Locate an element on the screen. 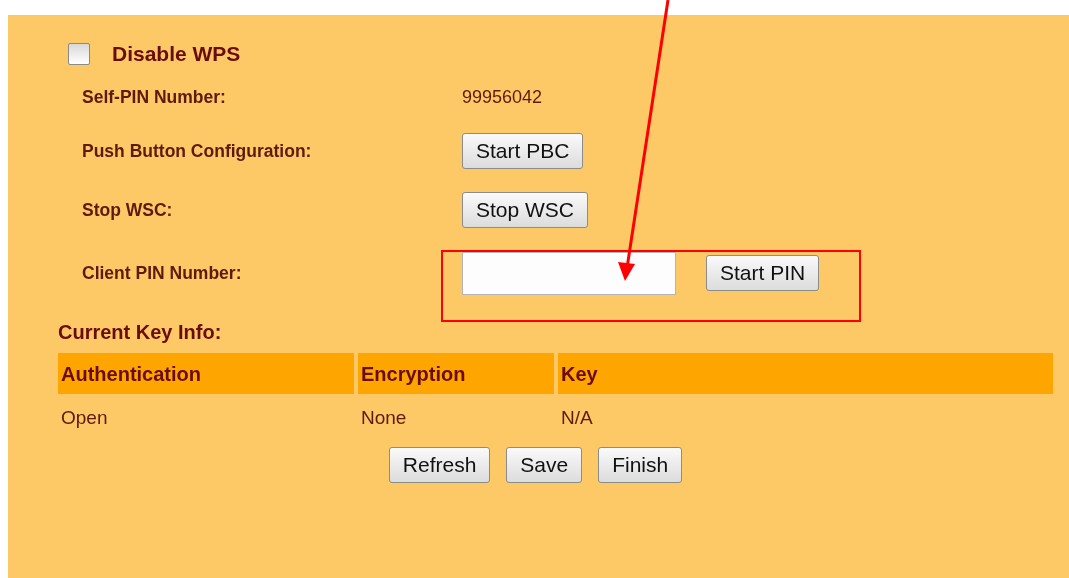 Image resolution: width=1069 pixels, height=578 pixels. field-label: Stop WSC: is located at coordinates (128, 210).